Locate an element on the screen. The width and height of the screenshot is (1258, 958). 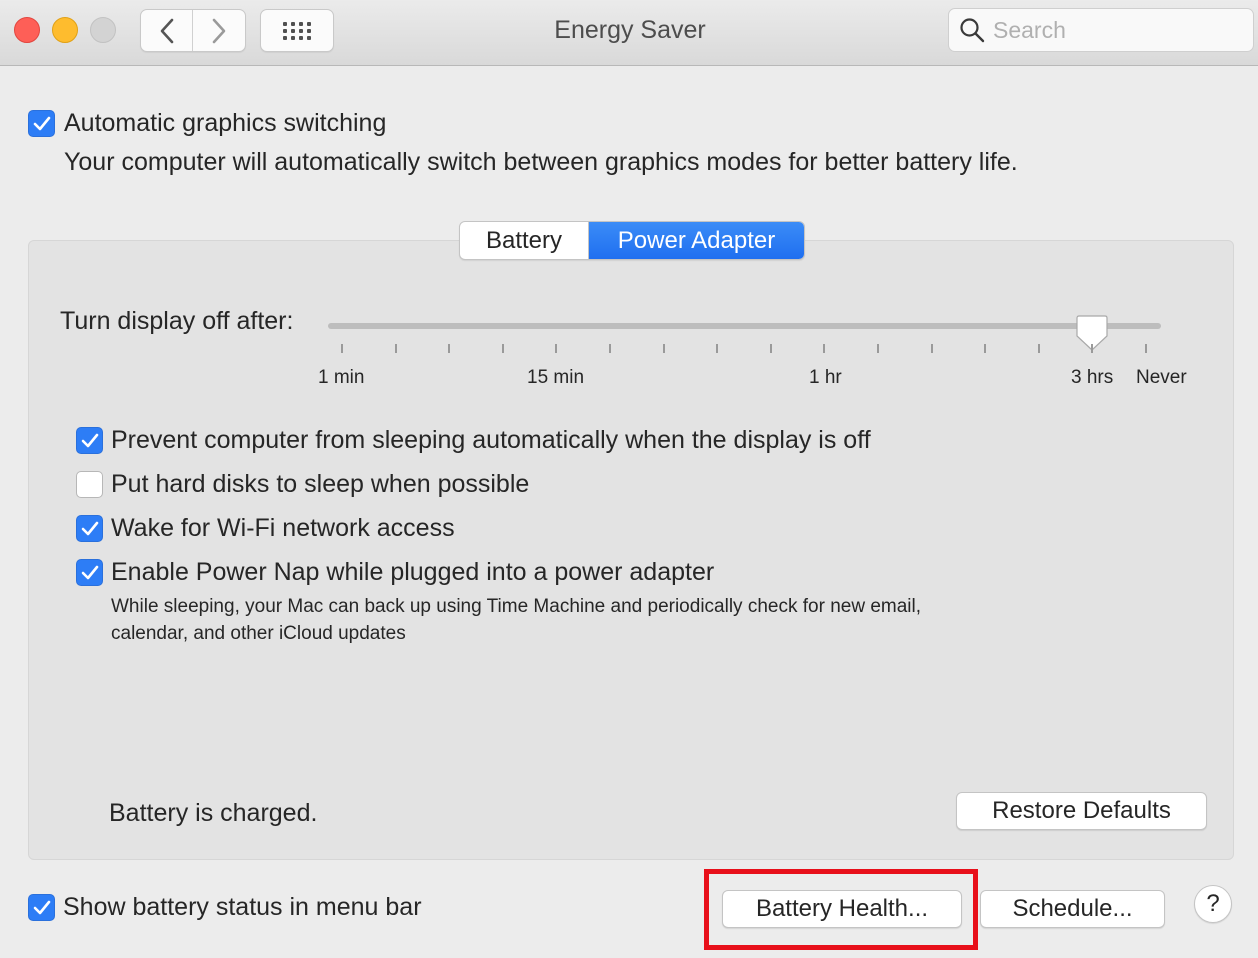
back-button is located at coordinates (167, 30).